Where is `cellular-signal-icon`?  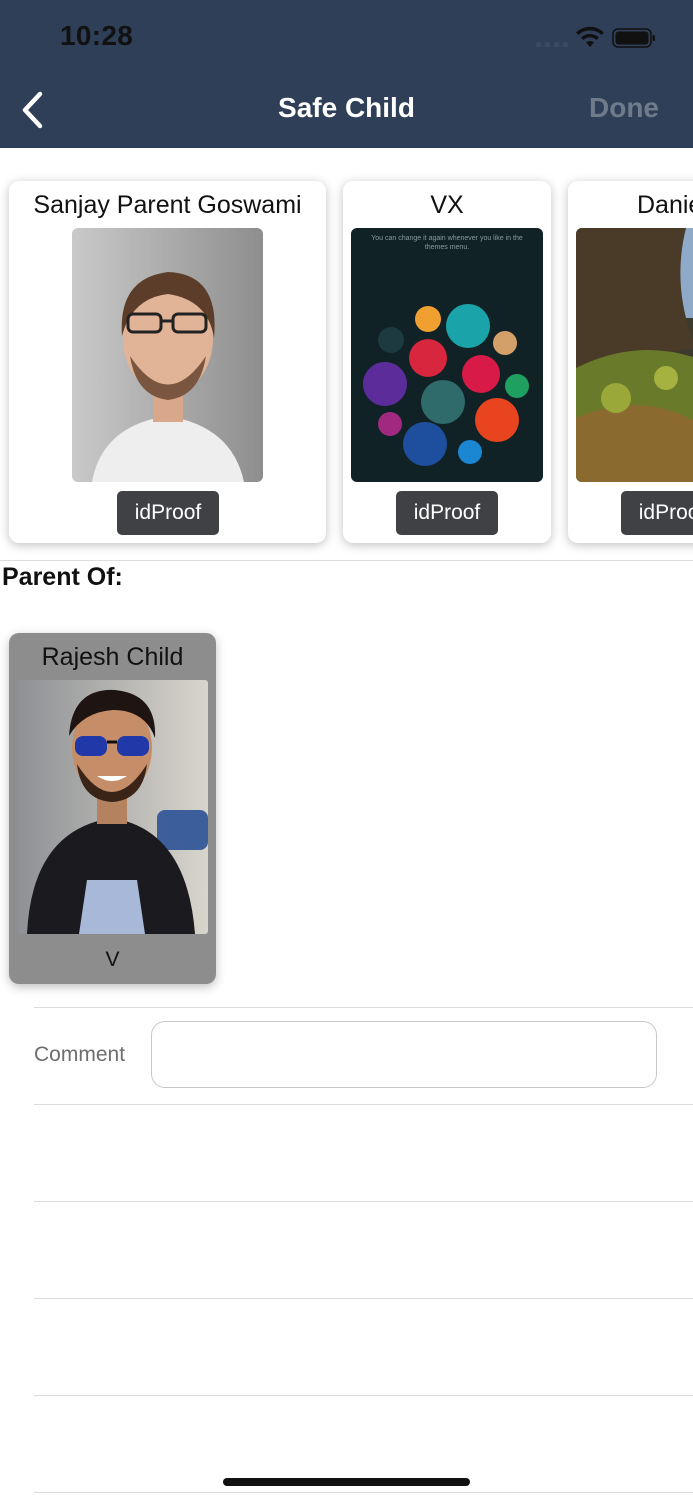 cellular-signal-icon is located at coordinates (552, 44).